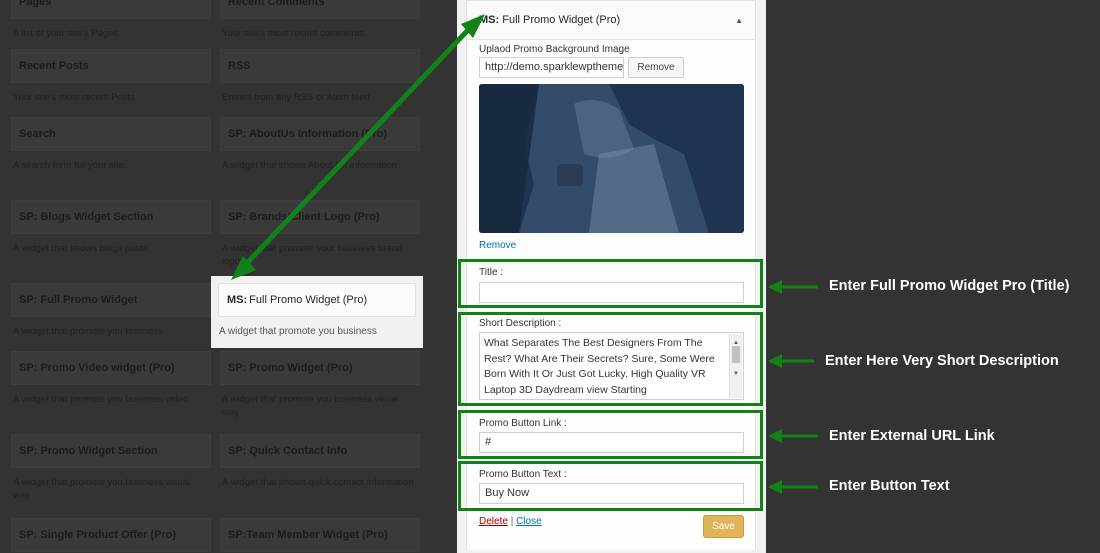 Image resolution: width=1100 pixels, height=553 pixels. I want to click on desc-arrow-head-icon, so click(775, 361).